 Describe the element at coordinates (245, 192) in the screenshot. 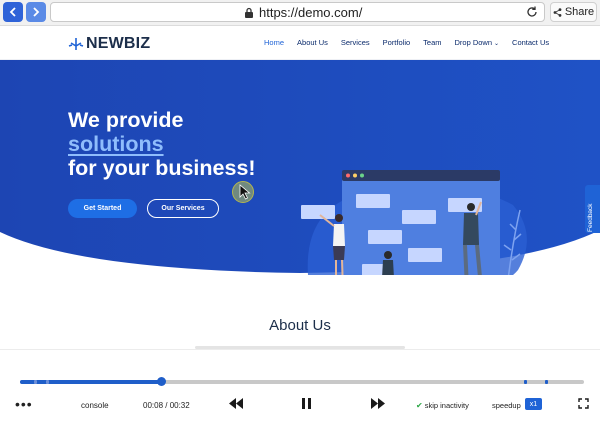

I see `mouse-pointer-icon` at that location.